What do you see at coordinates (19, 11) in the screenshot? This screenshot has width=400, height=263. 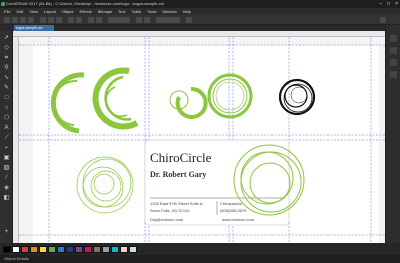 I see `menu-edit: Edit` at bounding box center [19, 11].